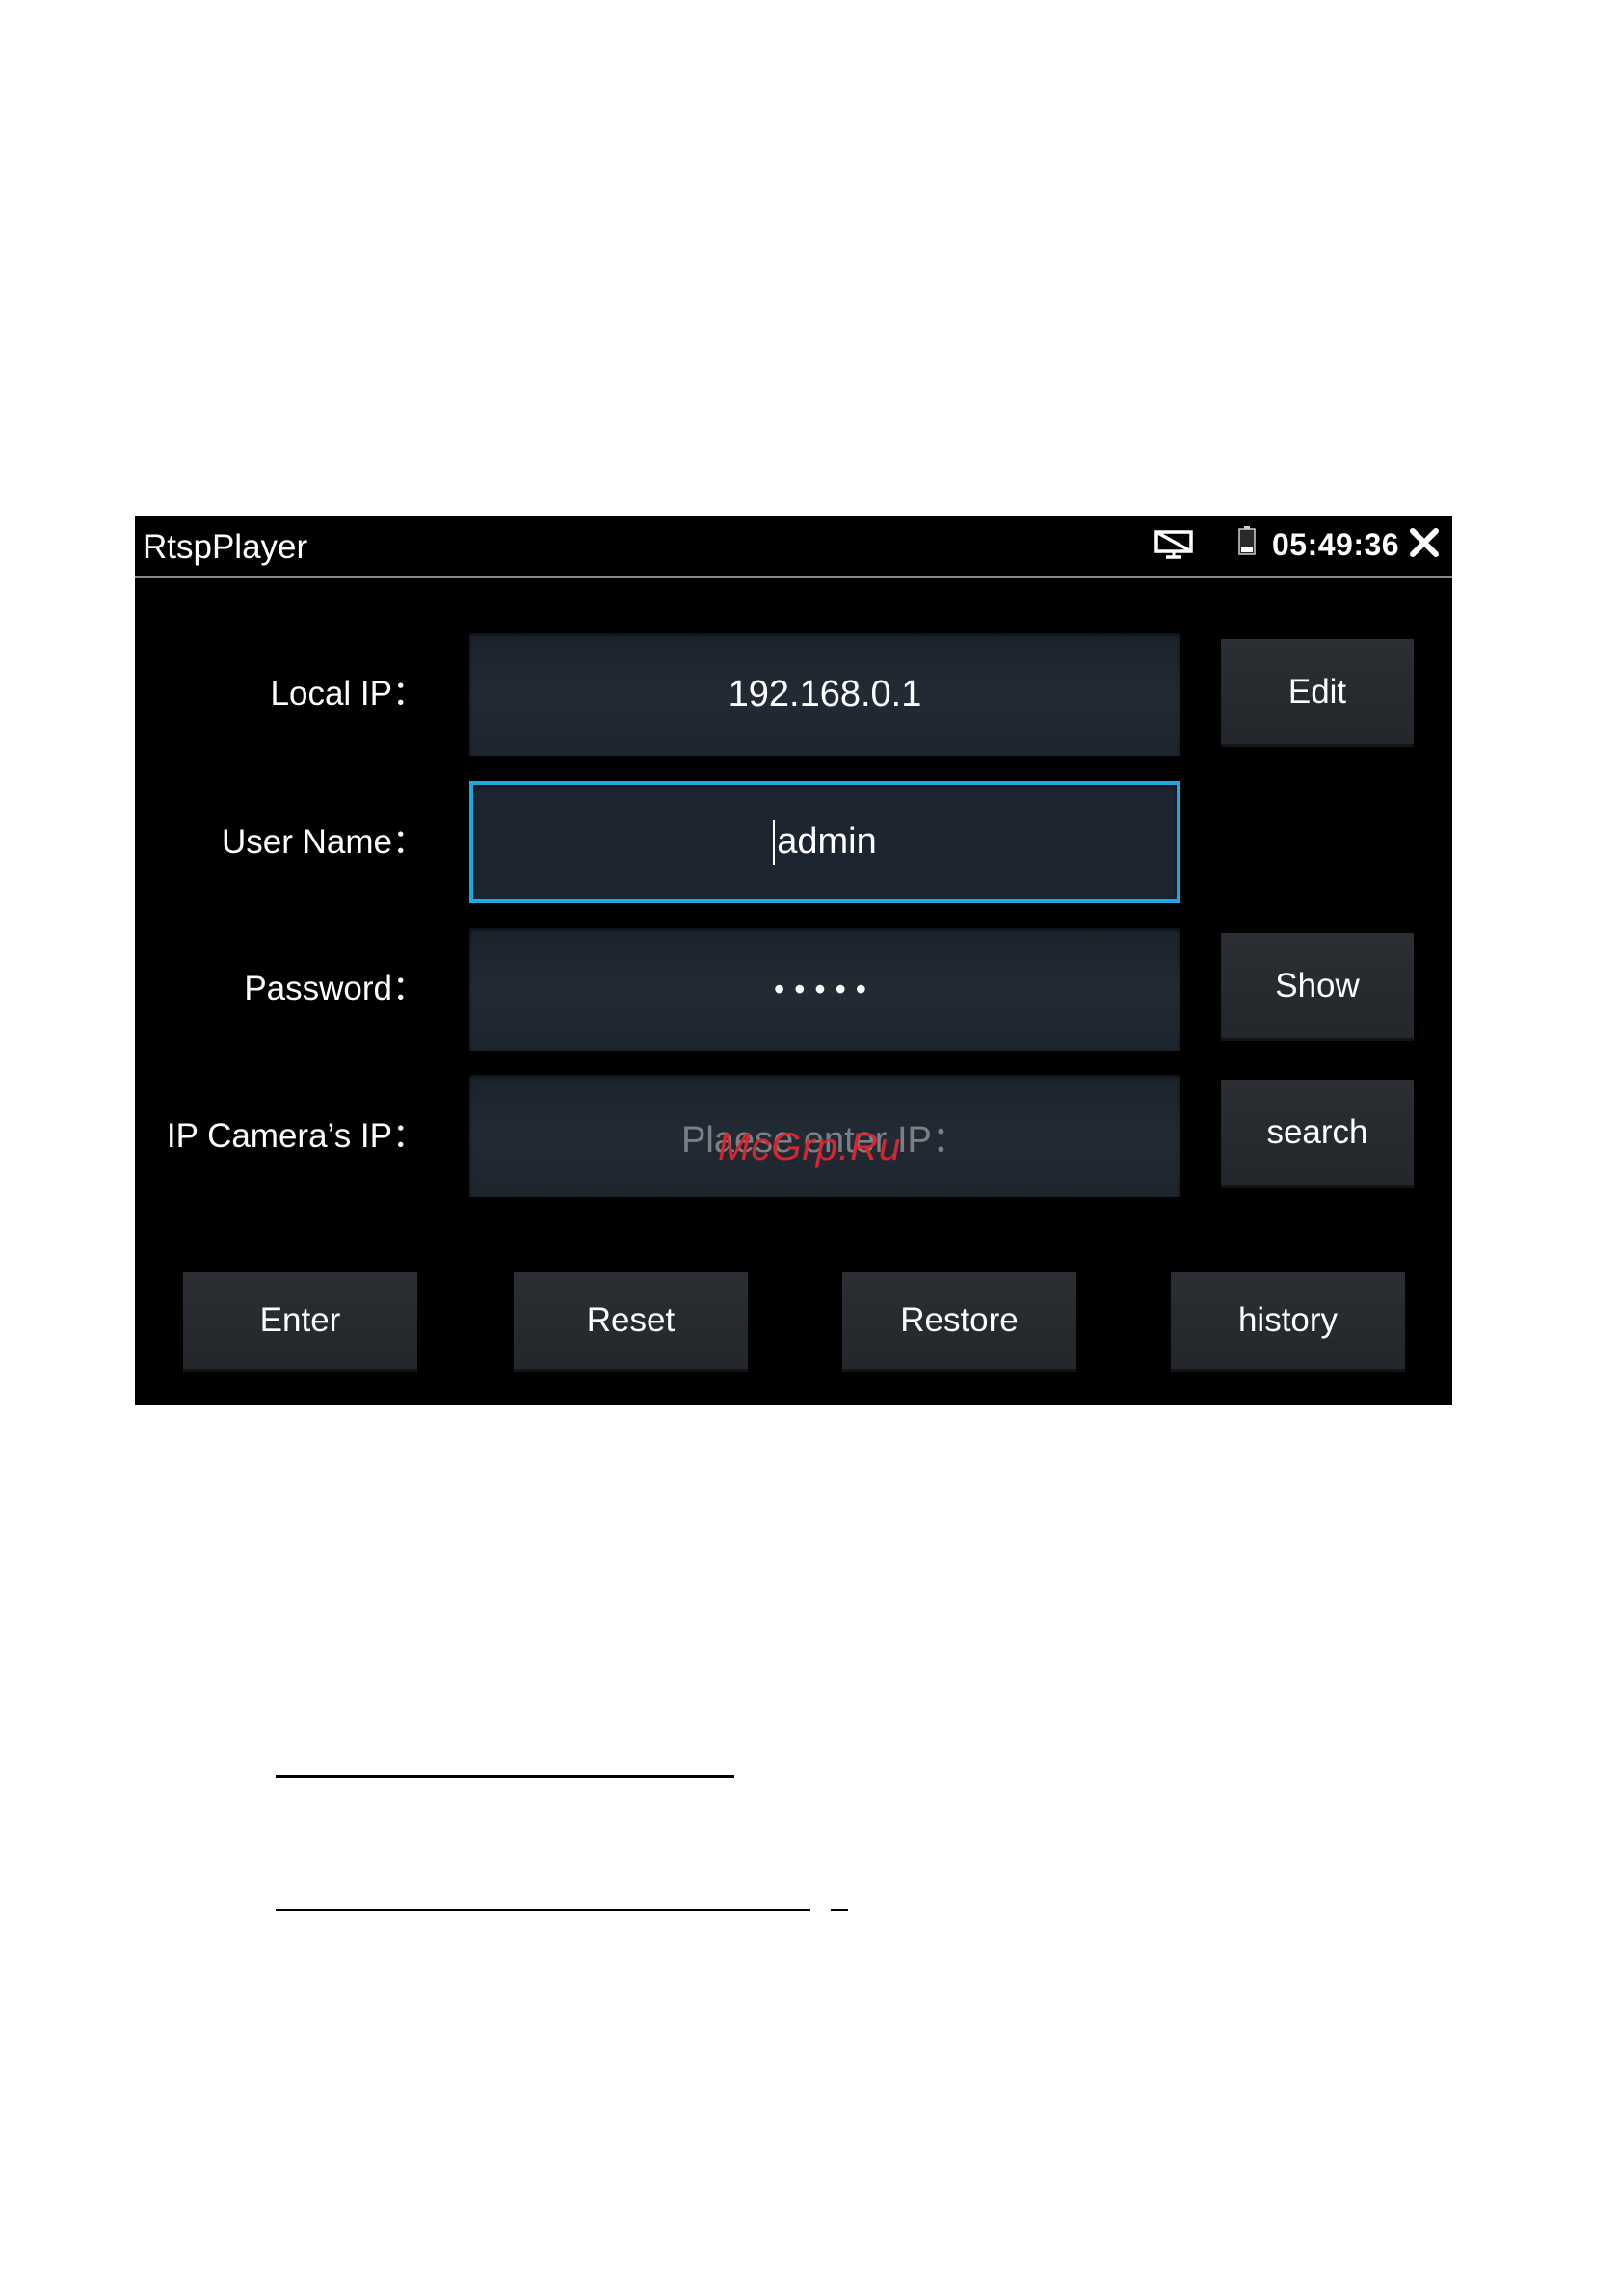  I want to click on camera-ip-placeholder: Plaese enter IP：, so click(824, 1140).